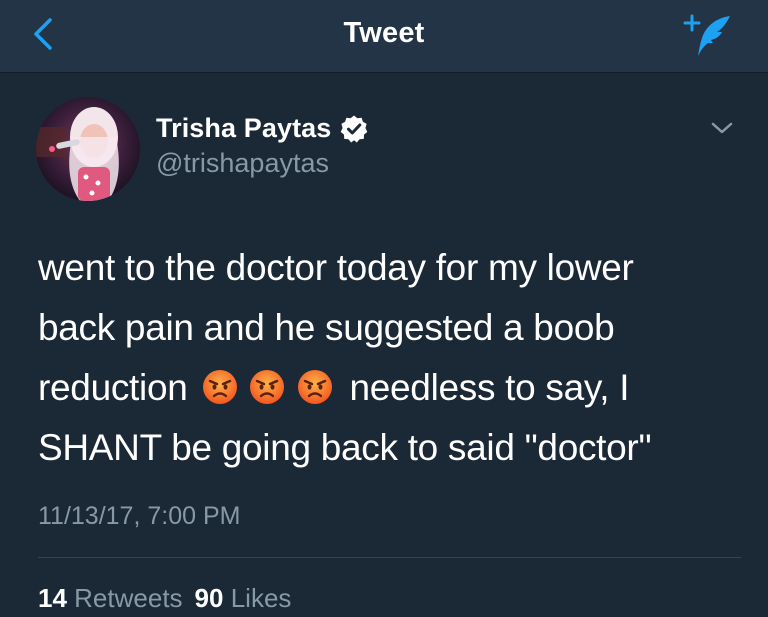  I want to click on tweet-line-text: needless to say, I, so click(489, 387).